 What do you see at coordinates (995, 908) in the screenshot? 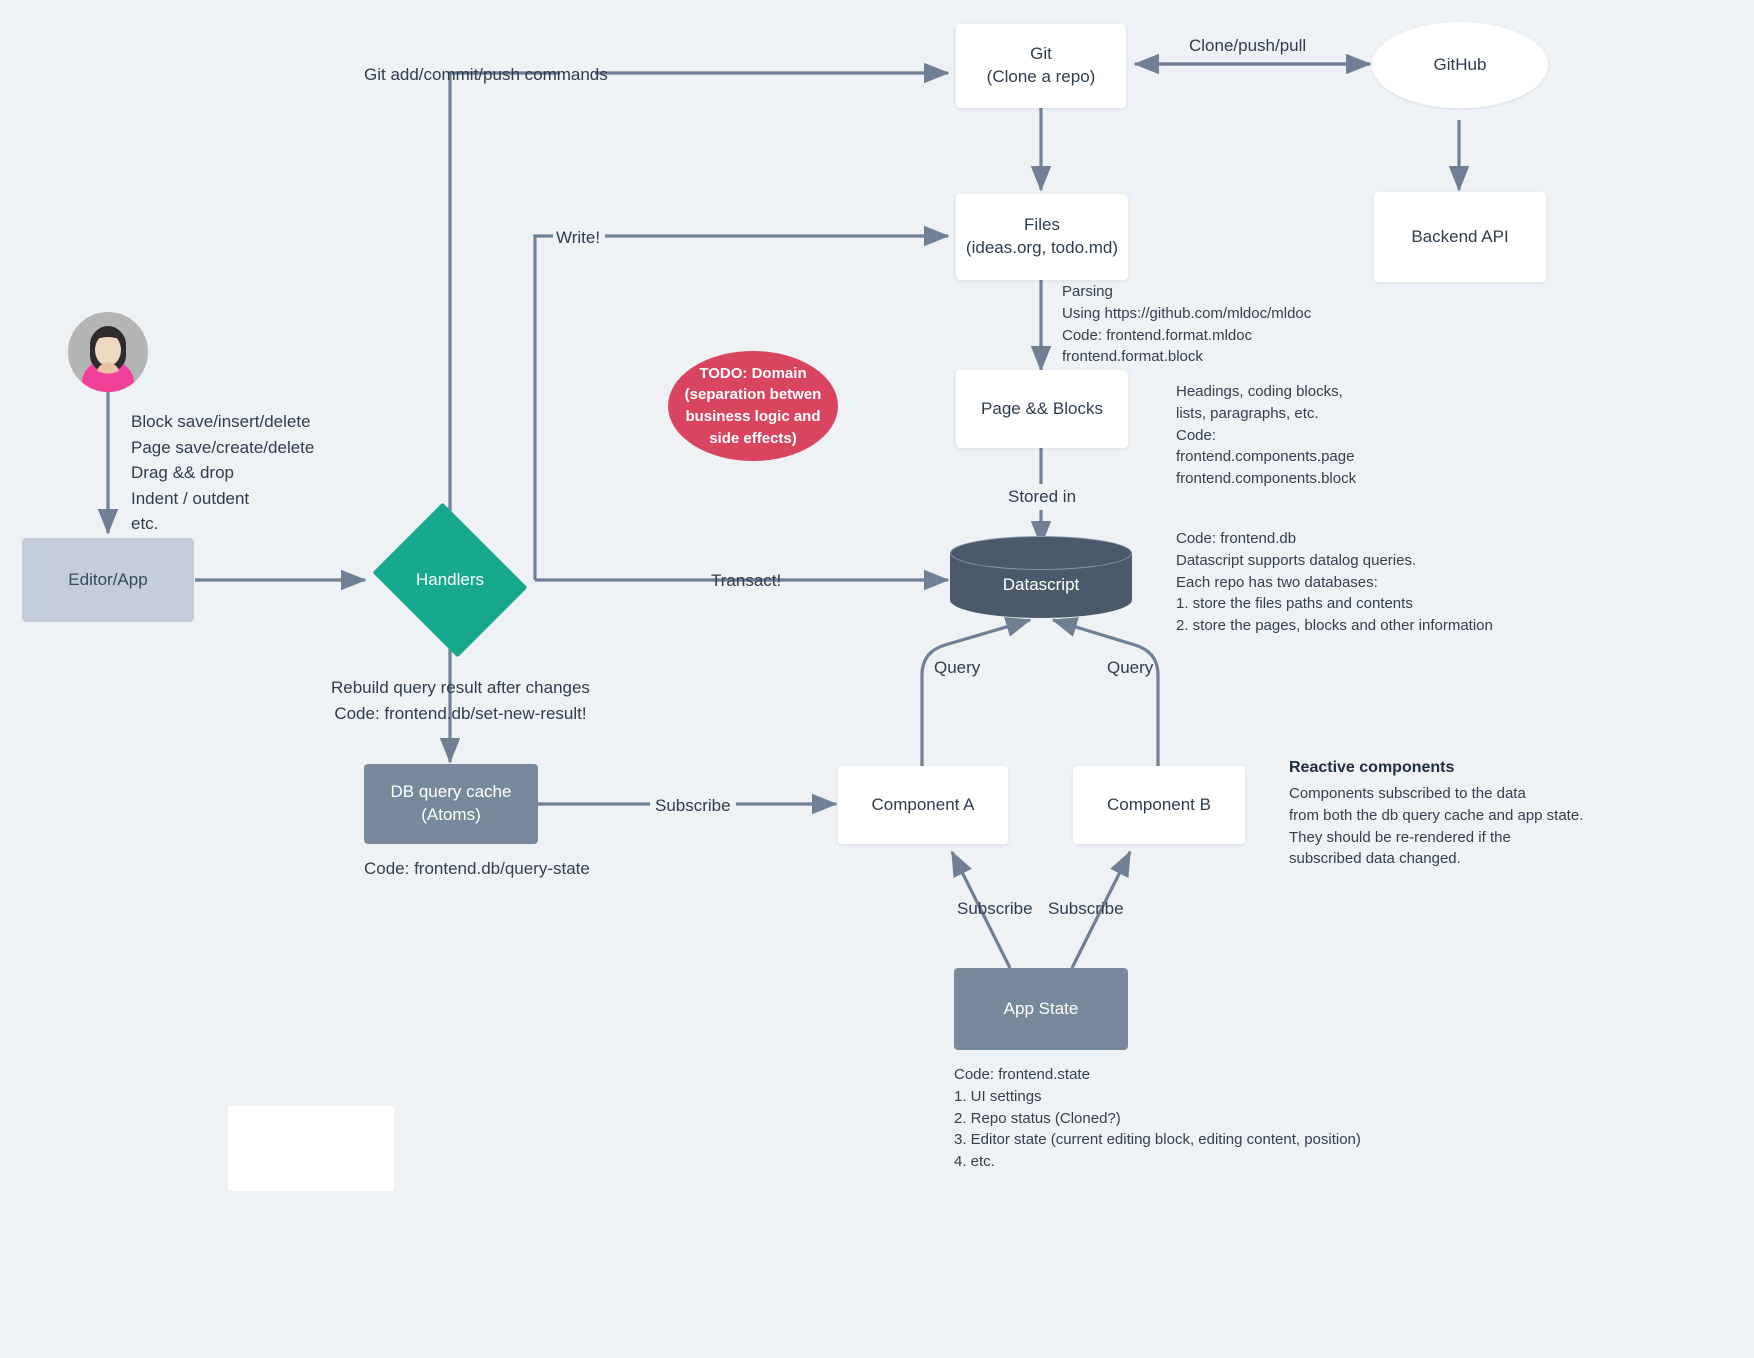
I see `edge-label-subscribe-a: Subscribe` at bounding box center [995, 908].